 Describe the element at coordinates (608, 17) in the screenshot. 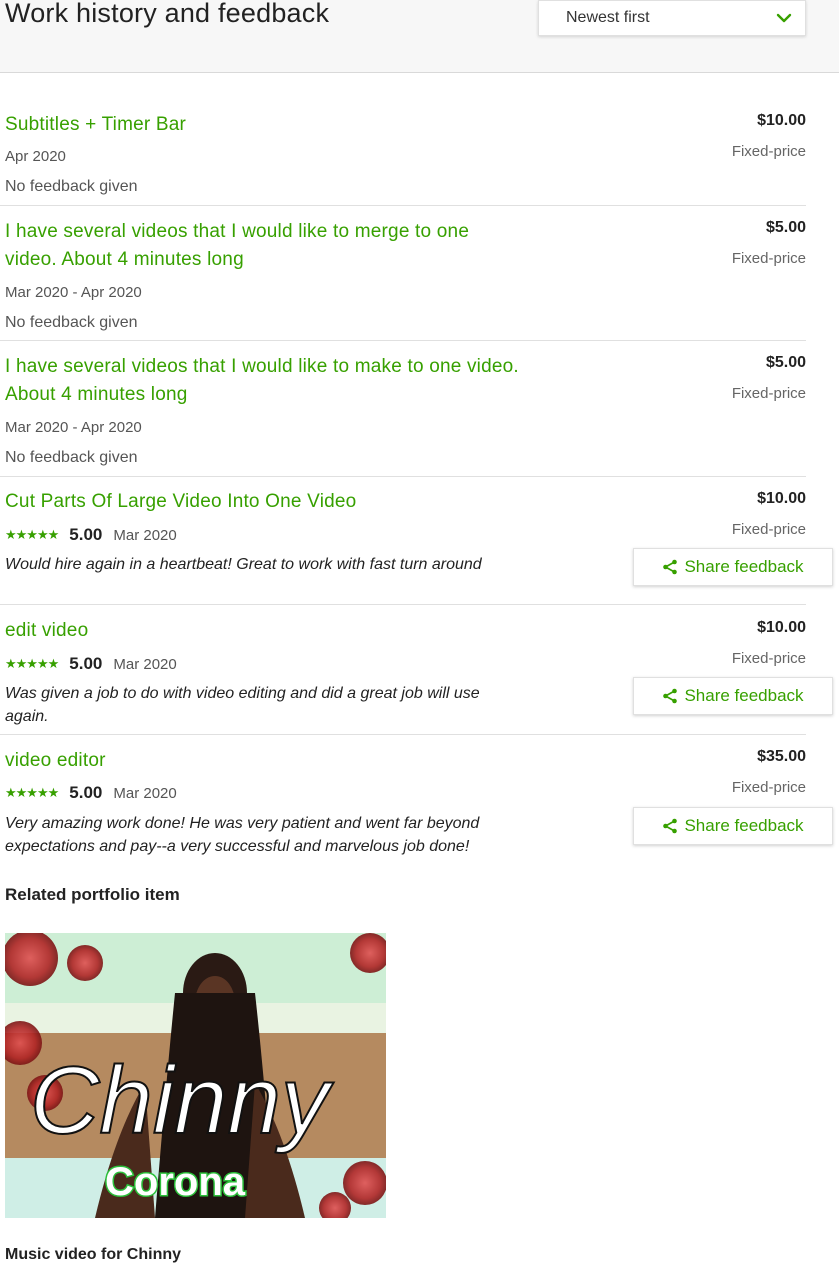

I see `sort-selected-value: Newest first` at that location.